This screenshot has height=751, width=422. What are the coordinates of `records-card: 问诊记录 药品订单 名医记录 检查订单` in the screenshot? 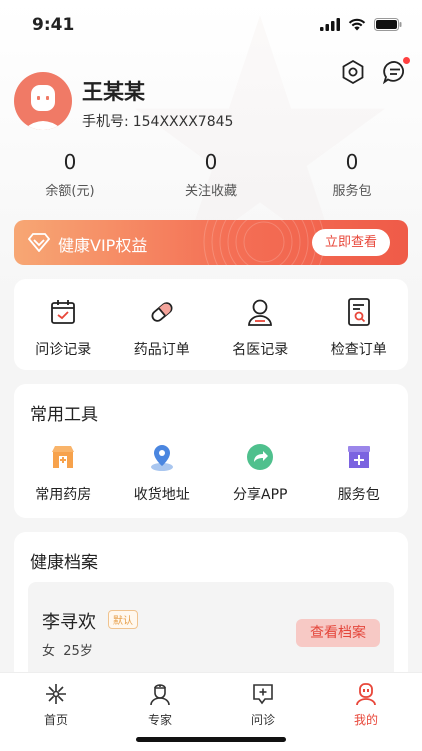 It's located at (211, 324).